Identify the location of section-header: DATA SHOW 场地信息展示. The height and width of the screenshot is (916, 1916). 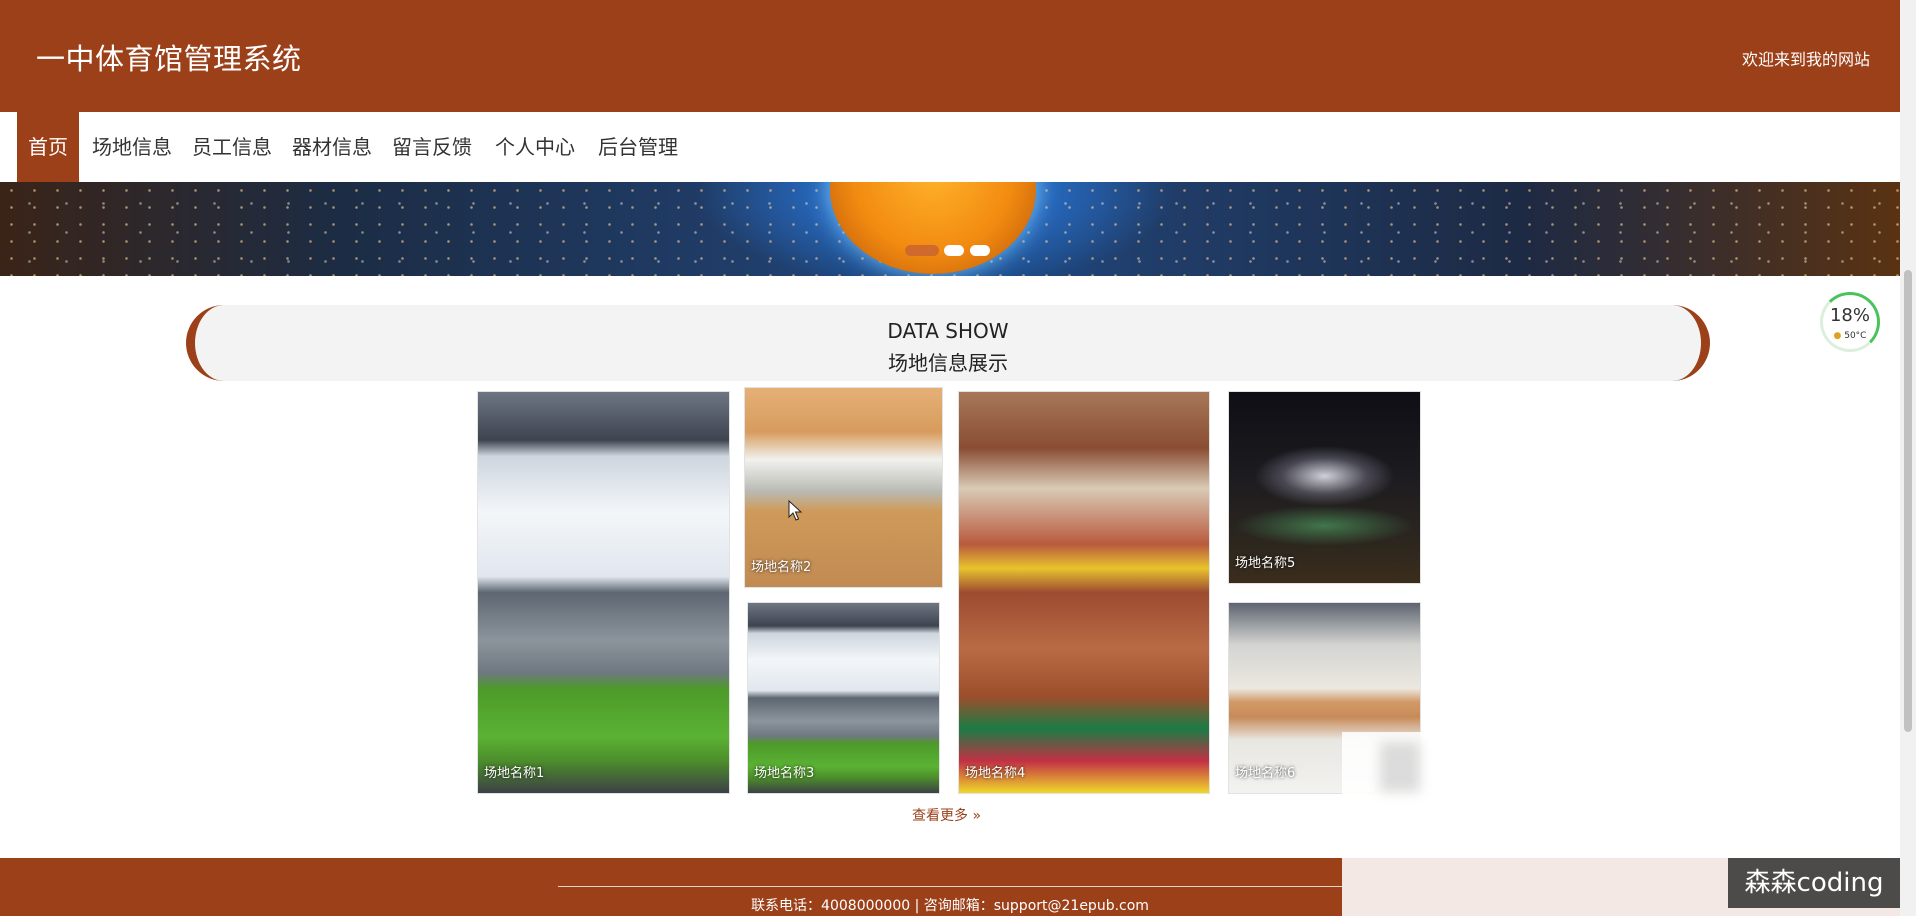
(948, 343).